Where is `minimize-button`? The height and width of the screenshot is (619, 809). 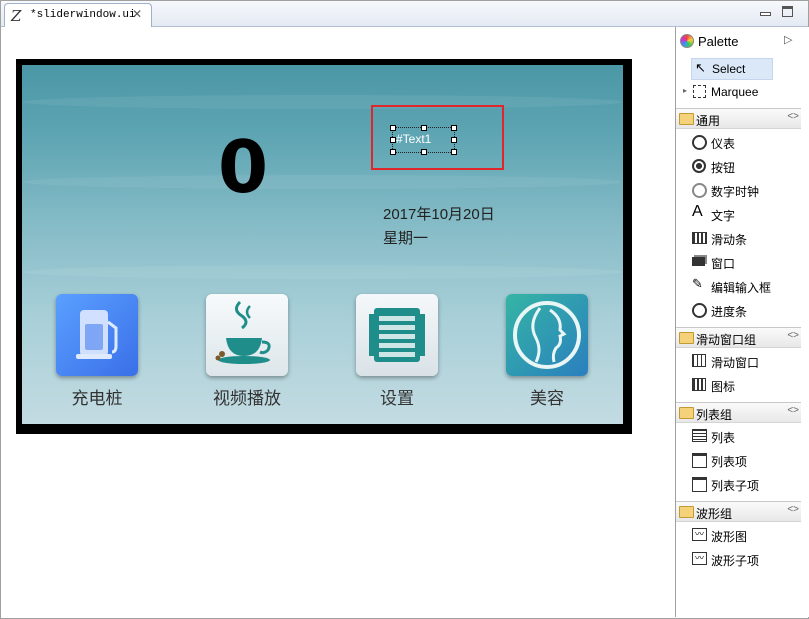
minimize-button is located at coordinates (765, 11).